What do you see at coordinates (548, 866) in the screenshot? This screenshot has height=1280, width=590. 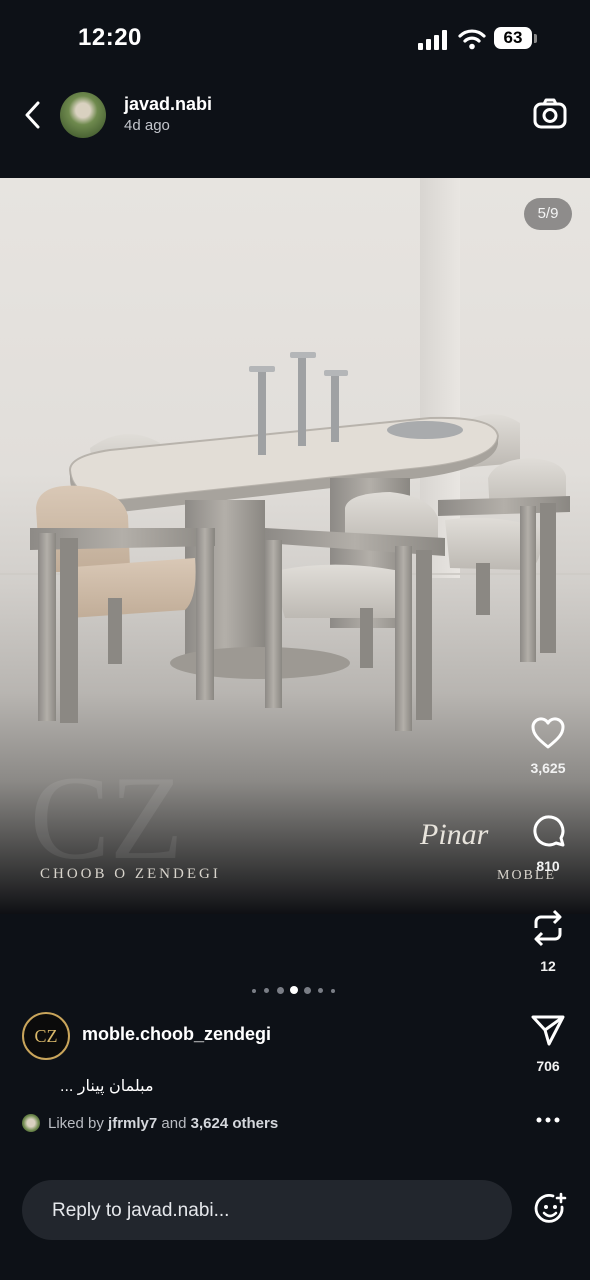 I see `comment-count: 810` at bounding box center [548, 866].